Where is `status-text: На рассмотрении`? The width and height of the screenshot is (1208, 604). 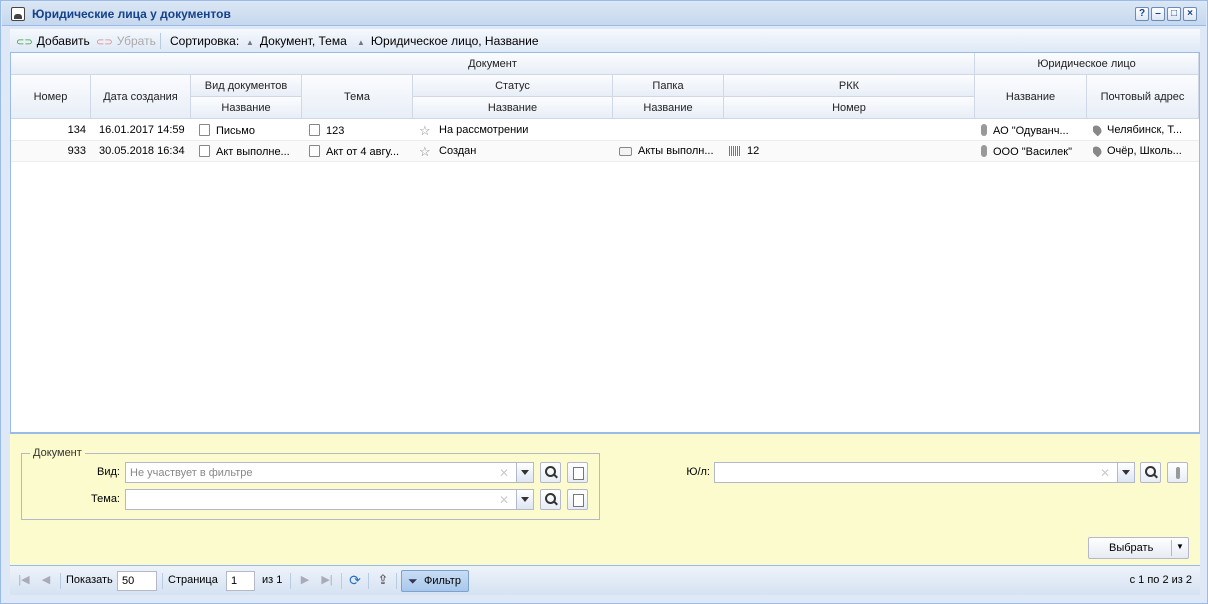 status-text: На рассмотрении is located at coordinates (484, 130).